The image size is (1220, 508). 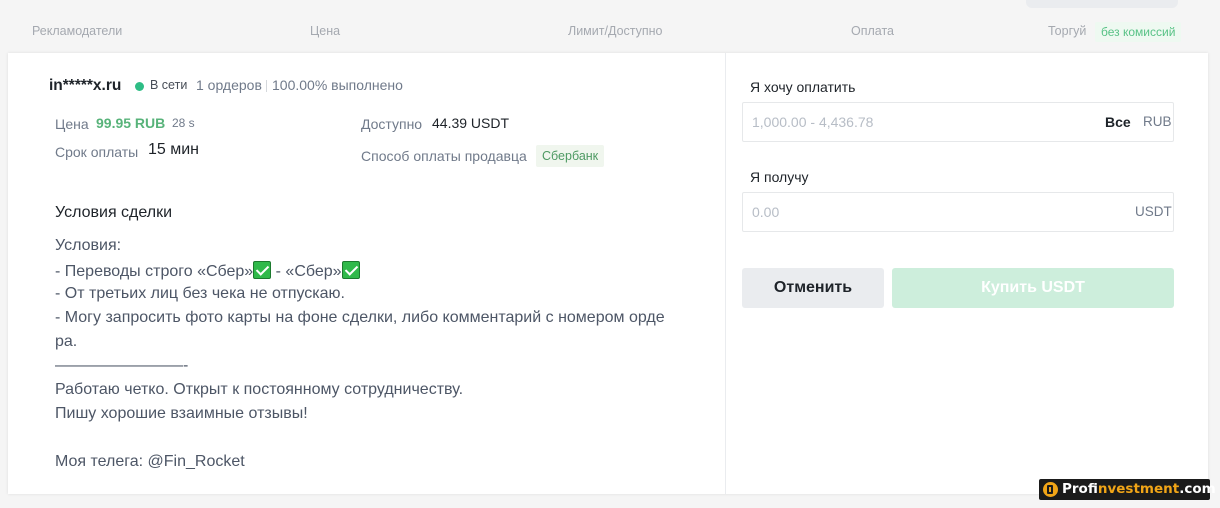 I want to click on pay-amount-field: Все RUB, so click(x=958, y=122).